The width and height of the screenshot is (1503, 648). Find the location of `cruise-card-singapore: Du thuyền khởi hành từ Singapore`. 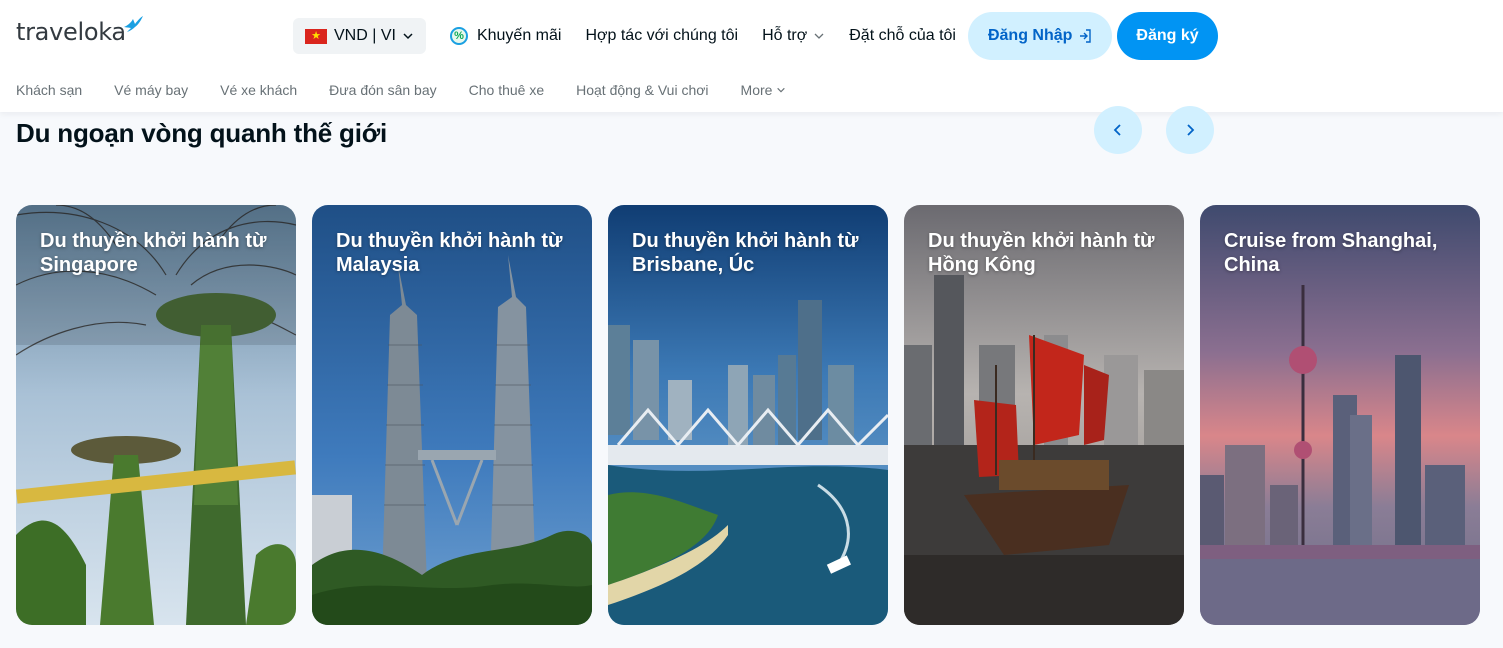

cruise-card-singapore: Du thuyền khởi hành từ Singapore is located at coordinates (156, 415).